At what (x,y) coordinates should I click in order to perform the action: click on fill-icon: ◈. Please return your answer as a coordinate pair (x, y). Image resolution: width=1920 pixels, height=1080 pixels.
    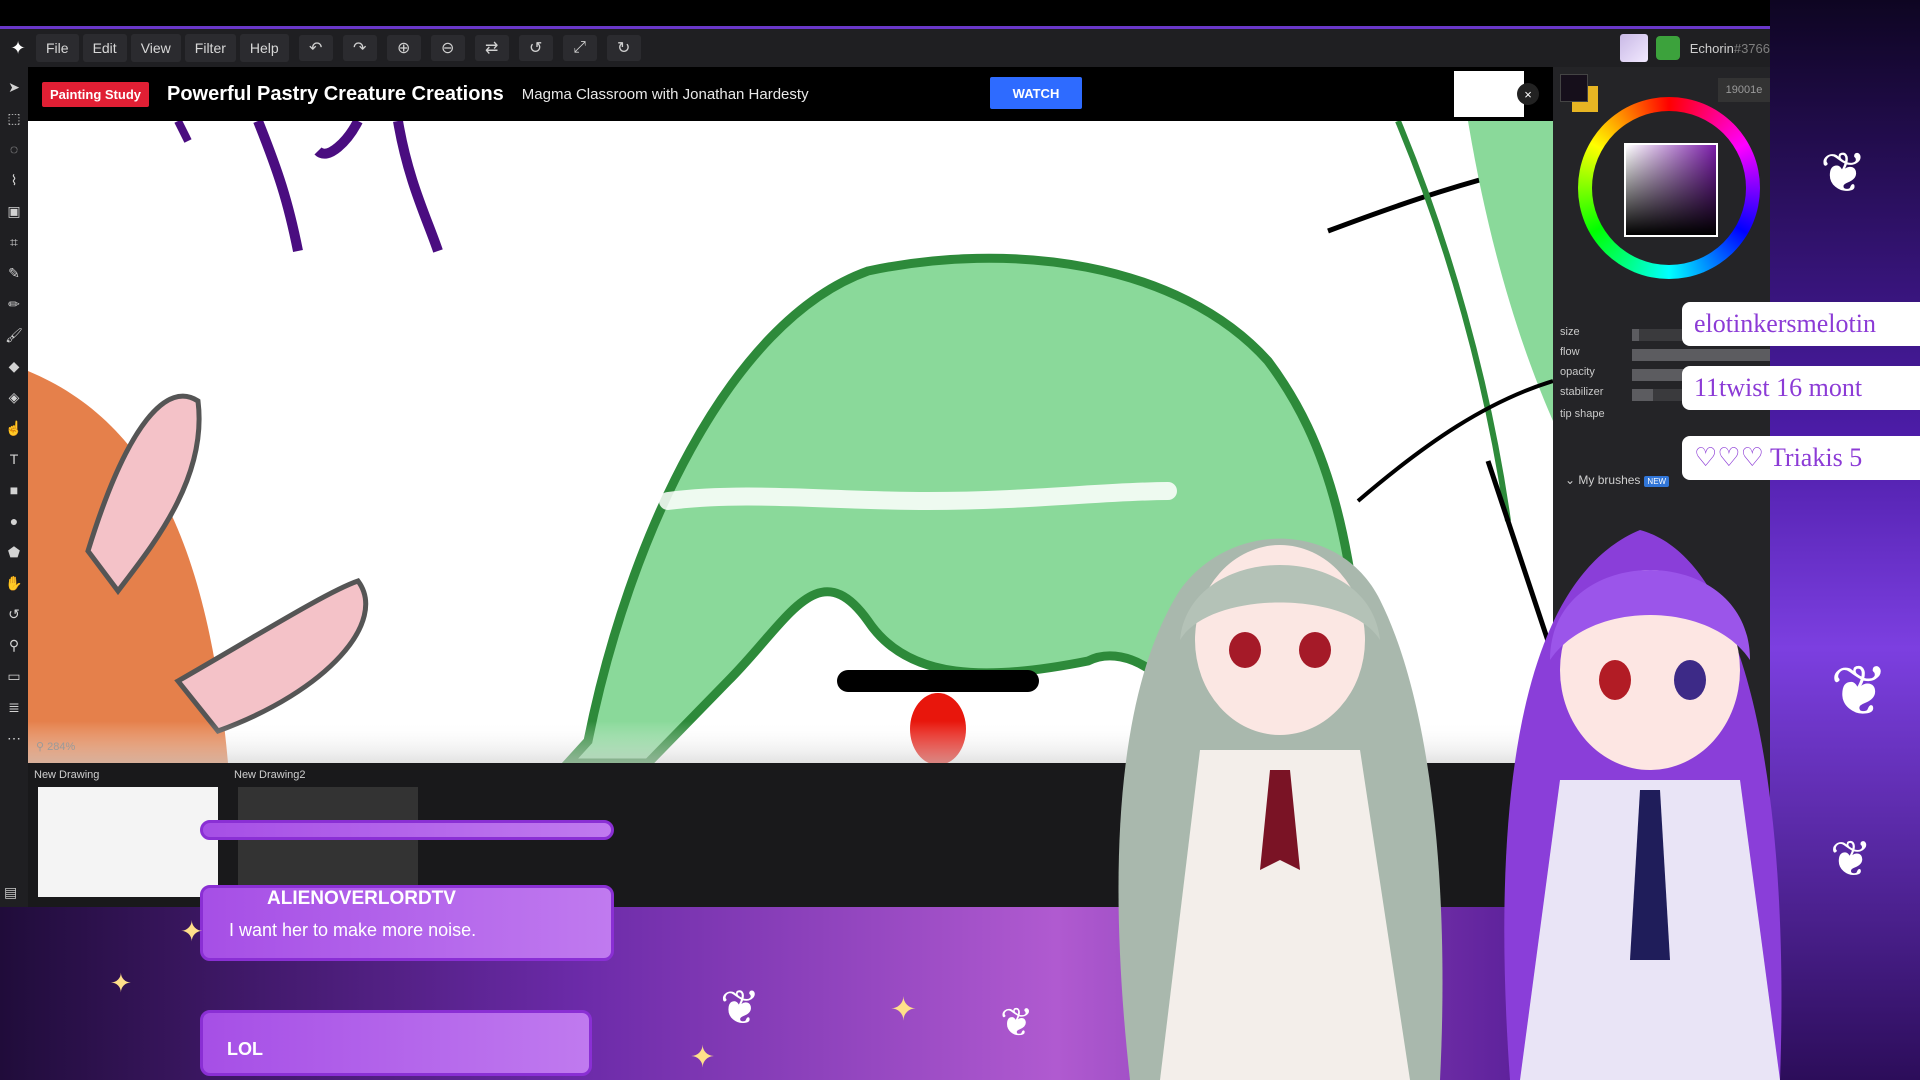
    Looking at the image, I should click on (14, 397).